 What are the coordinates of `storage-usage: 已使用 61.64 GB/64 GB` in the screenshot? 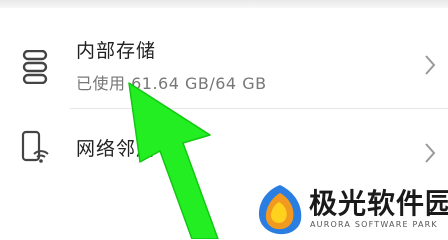 It's located at (171, 83).